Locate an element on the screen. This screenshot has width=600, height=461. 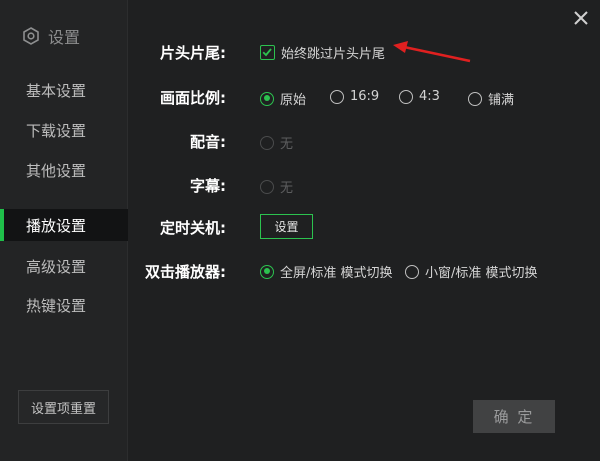
timer-settings-button: 设置 is located at coordinates (286, 226).